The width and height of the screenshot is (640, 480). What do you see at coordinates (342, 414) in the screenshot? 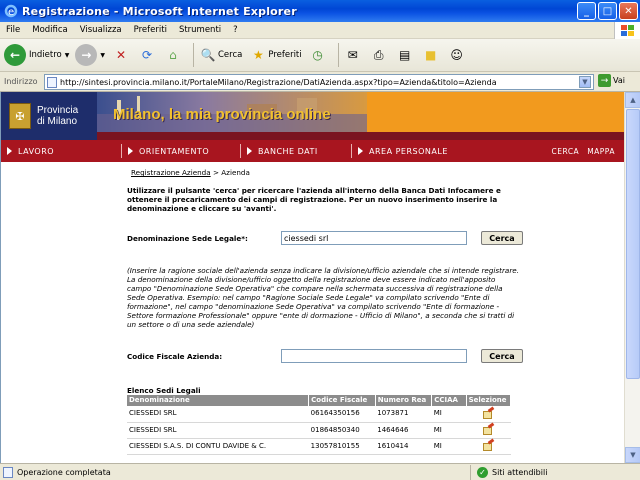
I see `cell-codice-fiscale: 06164350156` at bounding box center [342, 414].